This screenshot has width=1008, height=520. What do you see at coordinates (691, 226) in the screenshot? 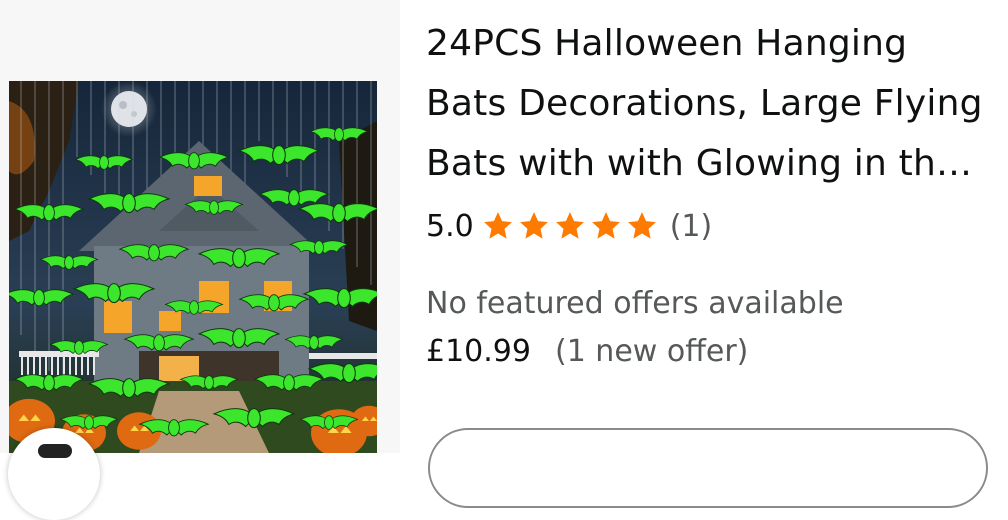
I see `review-count: (1)` at bounding box center [691, 226].